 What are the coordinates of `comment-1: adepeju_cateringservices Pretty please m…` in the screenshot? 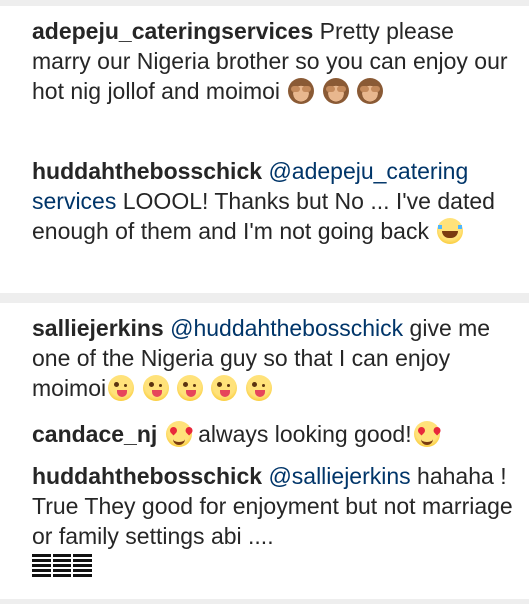 It's located at (274, 61).